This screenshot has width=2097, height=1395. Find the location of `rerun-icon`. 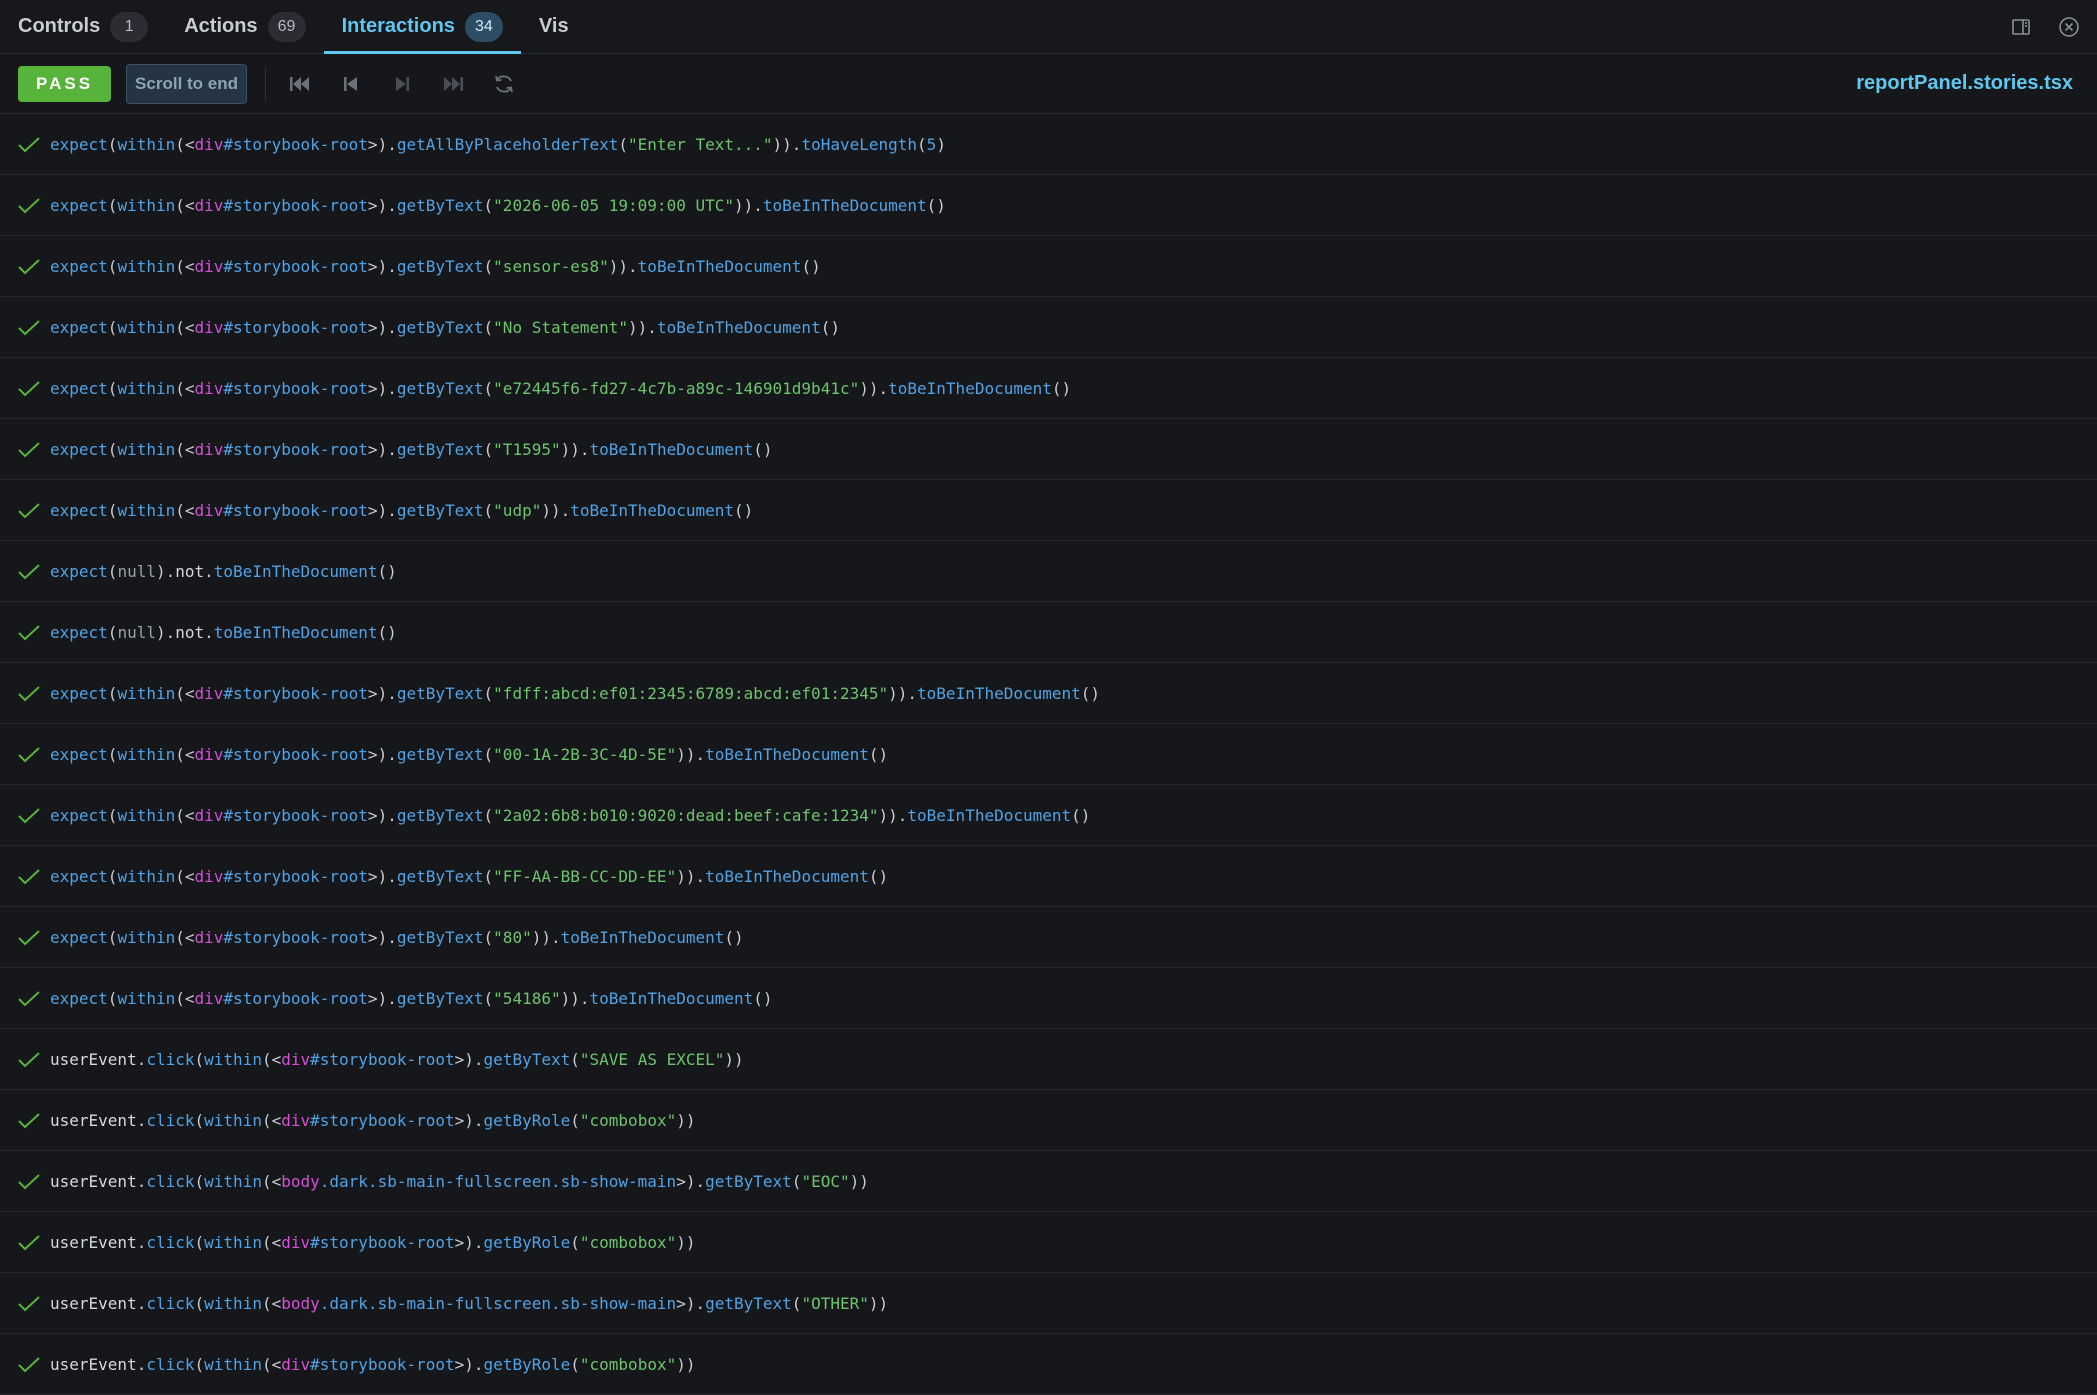

rerun-icon is located at coordinates (504, 84).